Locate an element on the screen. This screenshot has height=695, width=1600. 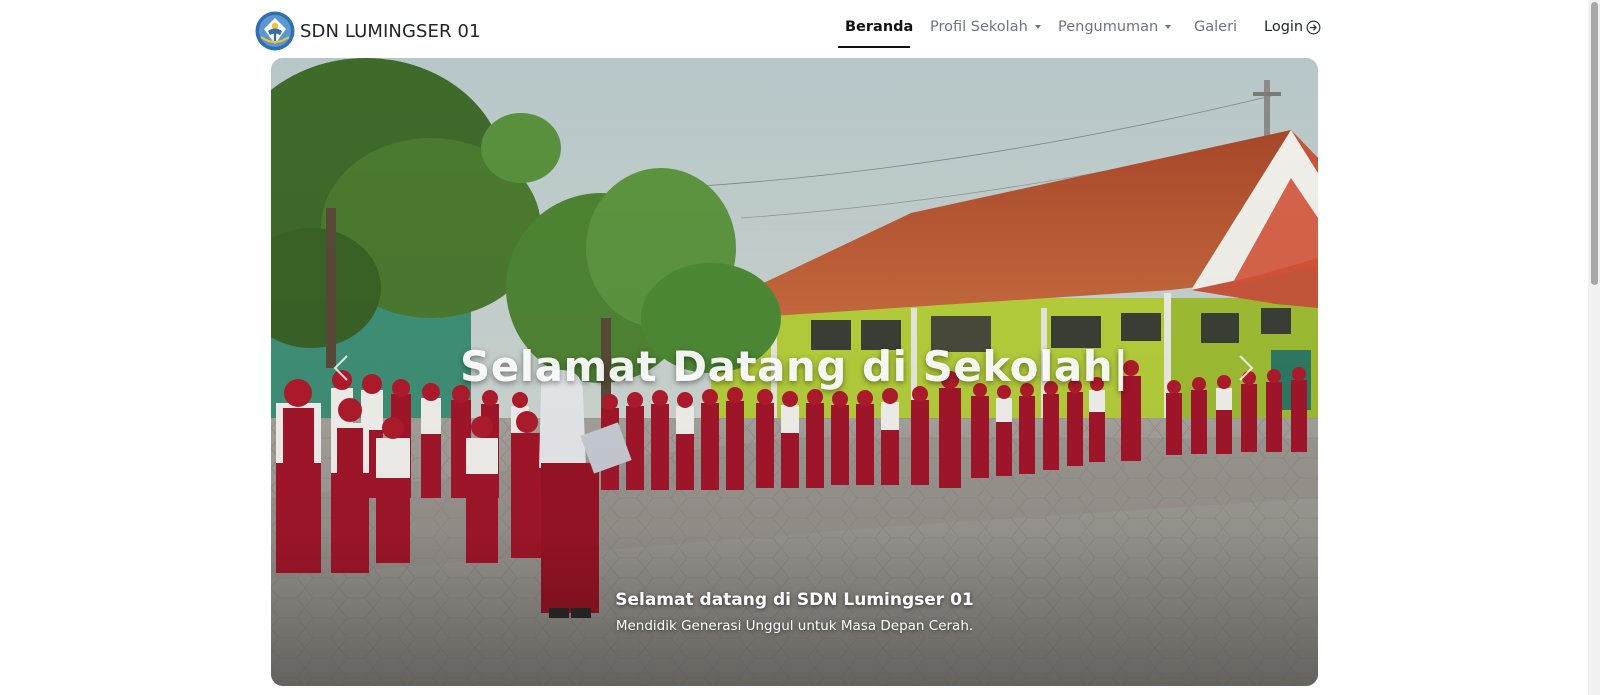
nav-item-beranda: Beranda is located at coordinates (879, 27).